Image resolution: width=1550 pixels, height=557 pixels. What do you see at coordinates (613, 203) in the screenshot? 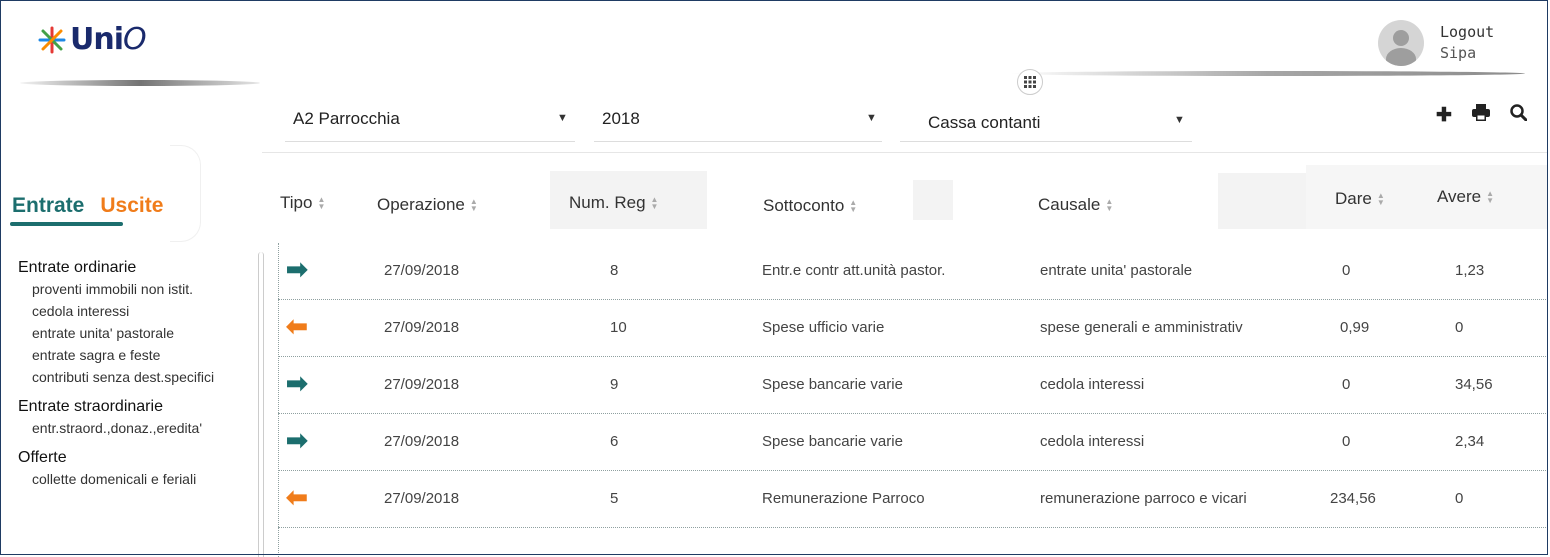
I see `col-num-reg: Num. Reg ▲ ▼` at bounding box center [613, 203].